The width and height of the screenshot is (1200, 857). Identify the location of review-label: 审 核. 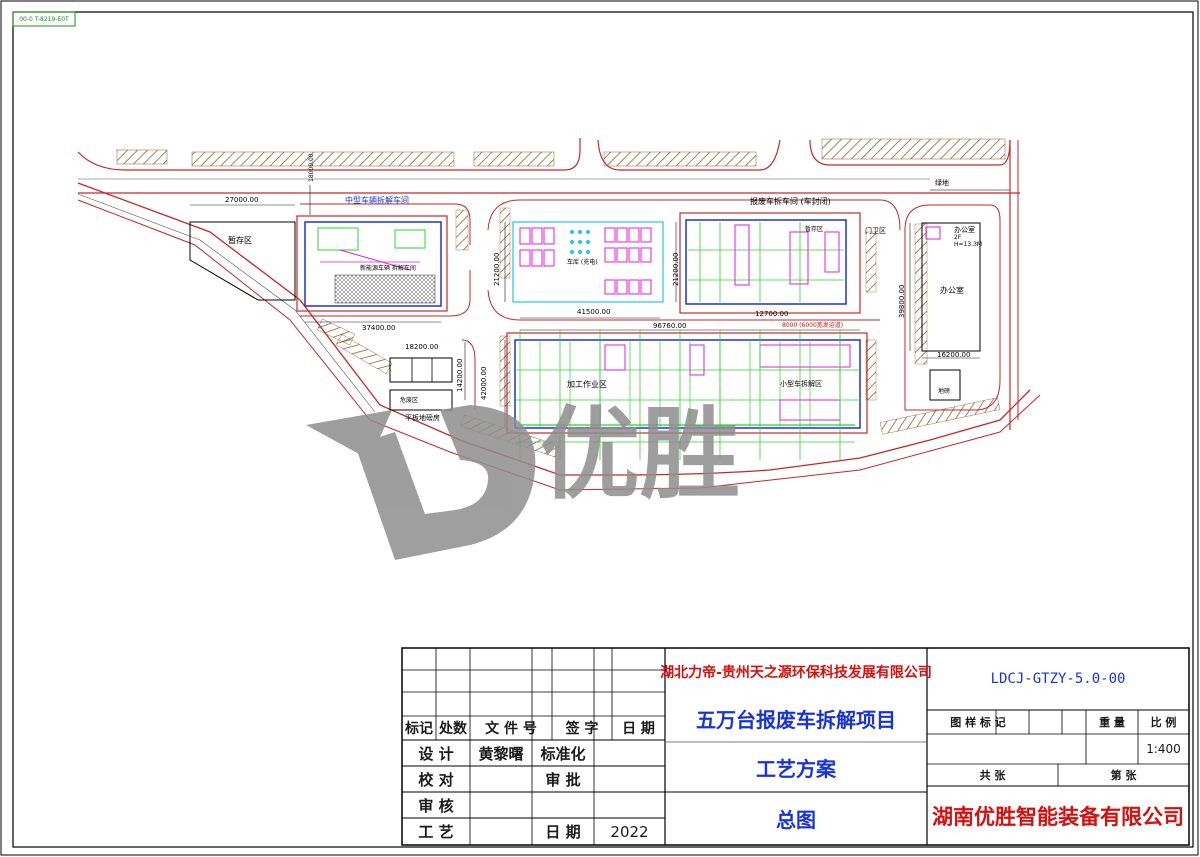
(436, 805).